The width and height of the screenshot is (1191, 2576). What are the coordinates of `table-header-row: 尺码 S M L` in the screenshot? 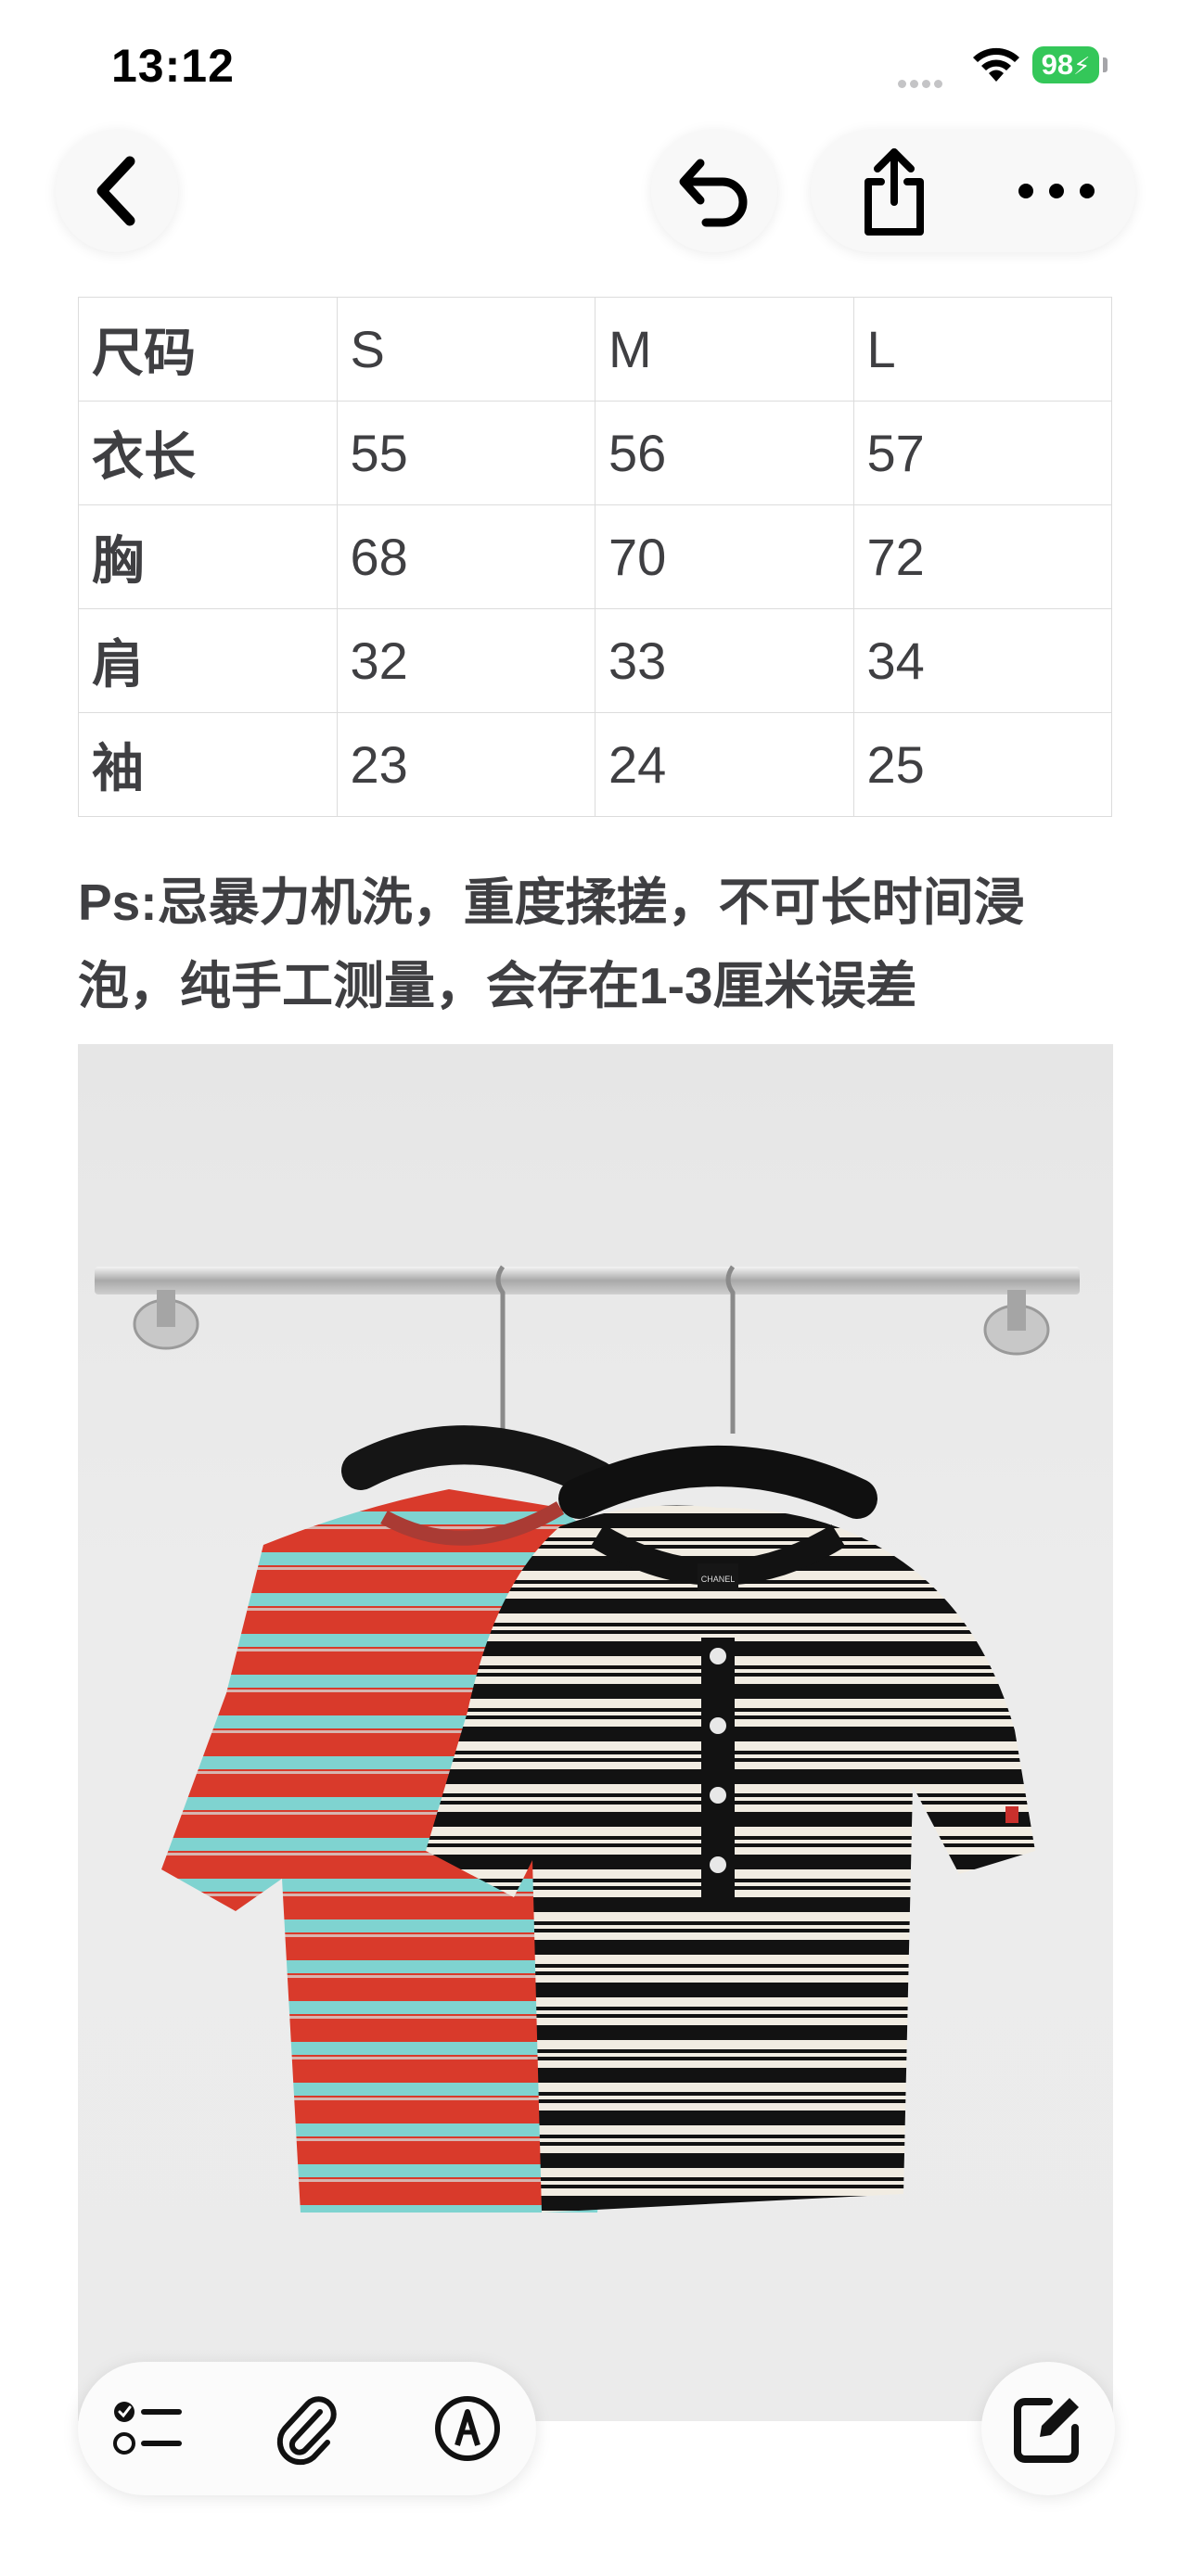 It's located at (595, 349).